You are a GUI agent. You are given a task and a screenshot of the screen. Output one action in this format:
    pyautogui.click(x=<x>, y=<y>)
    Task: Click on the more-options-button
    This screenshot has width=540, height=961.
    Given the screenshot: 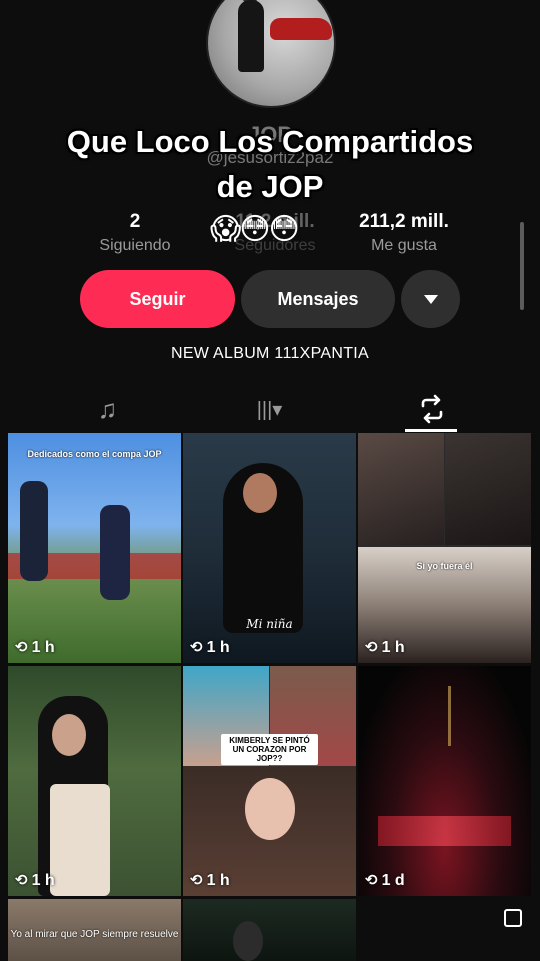 What is the action you would take?
    pyautogui.click(x=430, y=299)
    